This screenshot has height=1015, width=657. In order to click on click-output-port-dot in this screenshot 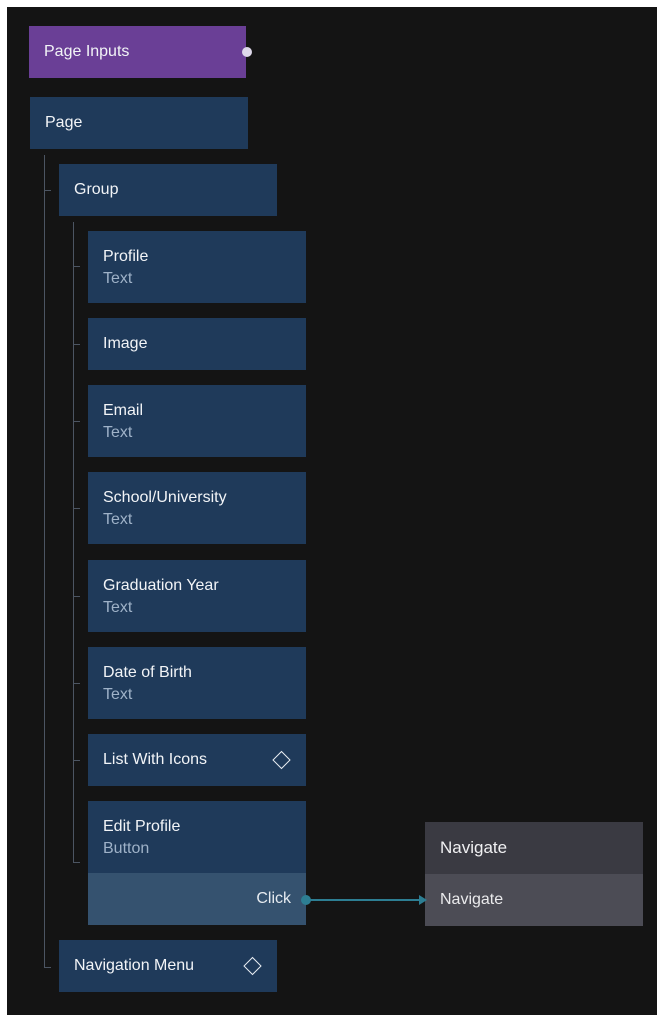, I will do `click(306, 900)`.